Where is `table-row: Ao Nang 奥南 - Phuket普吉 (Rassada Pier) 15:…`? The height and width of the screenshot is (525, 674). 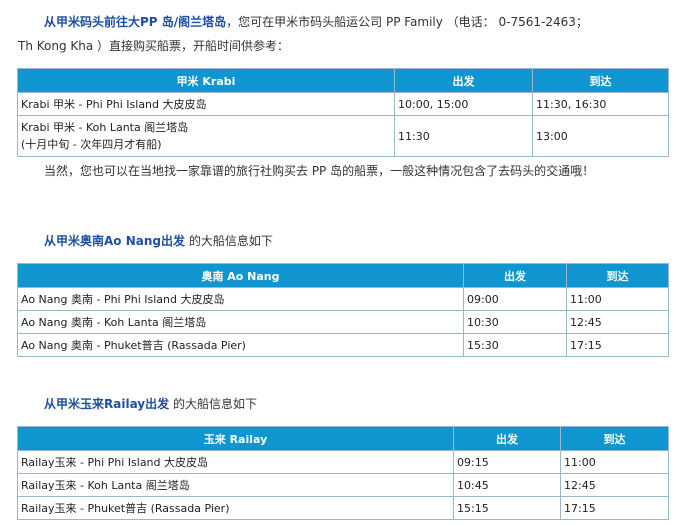
table-row: Ao Nang 奥南 - Phuket普吉 (Rassada Pier) 15:… is located at coordinates (343, 345).